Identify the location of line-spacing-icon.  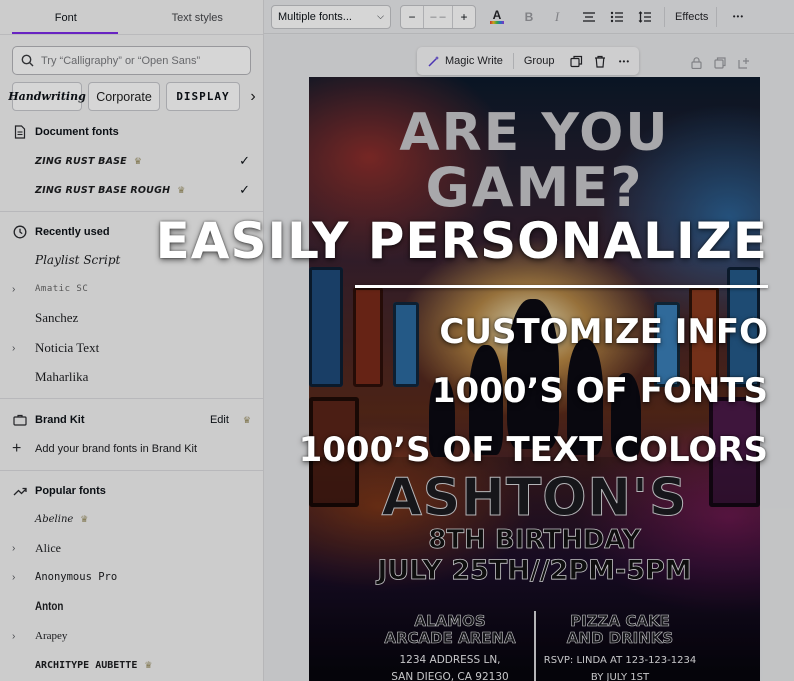
(645, 17).